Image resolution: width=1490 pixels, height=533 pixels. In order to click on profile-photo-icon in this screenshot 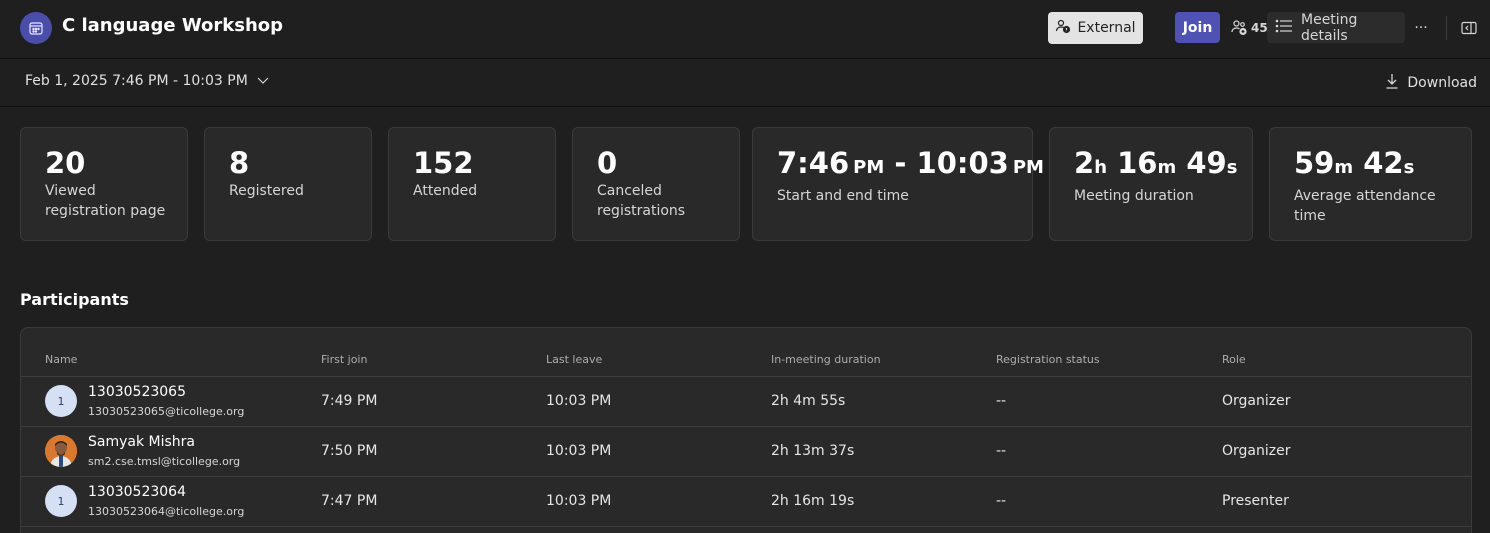, I will do `click(61, 451)`.